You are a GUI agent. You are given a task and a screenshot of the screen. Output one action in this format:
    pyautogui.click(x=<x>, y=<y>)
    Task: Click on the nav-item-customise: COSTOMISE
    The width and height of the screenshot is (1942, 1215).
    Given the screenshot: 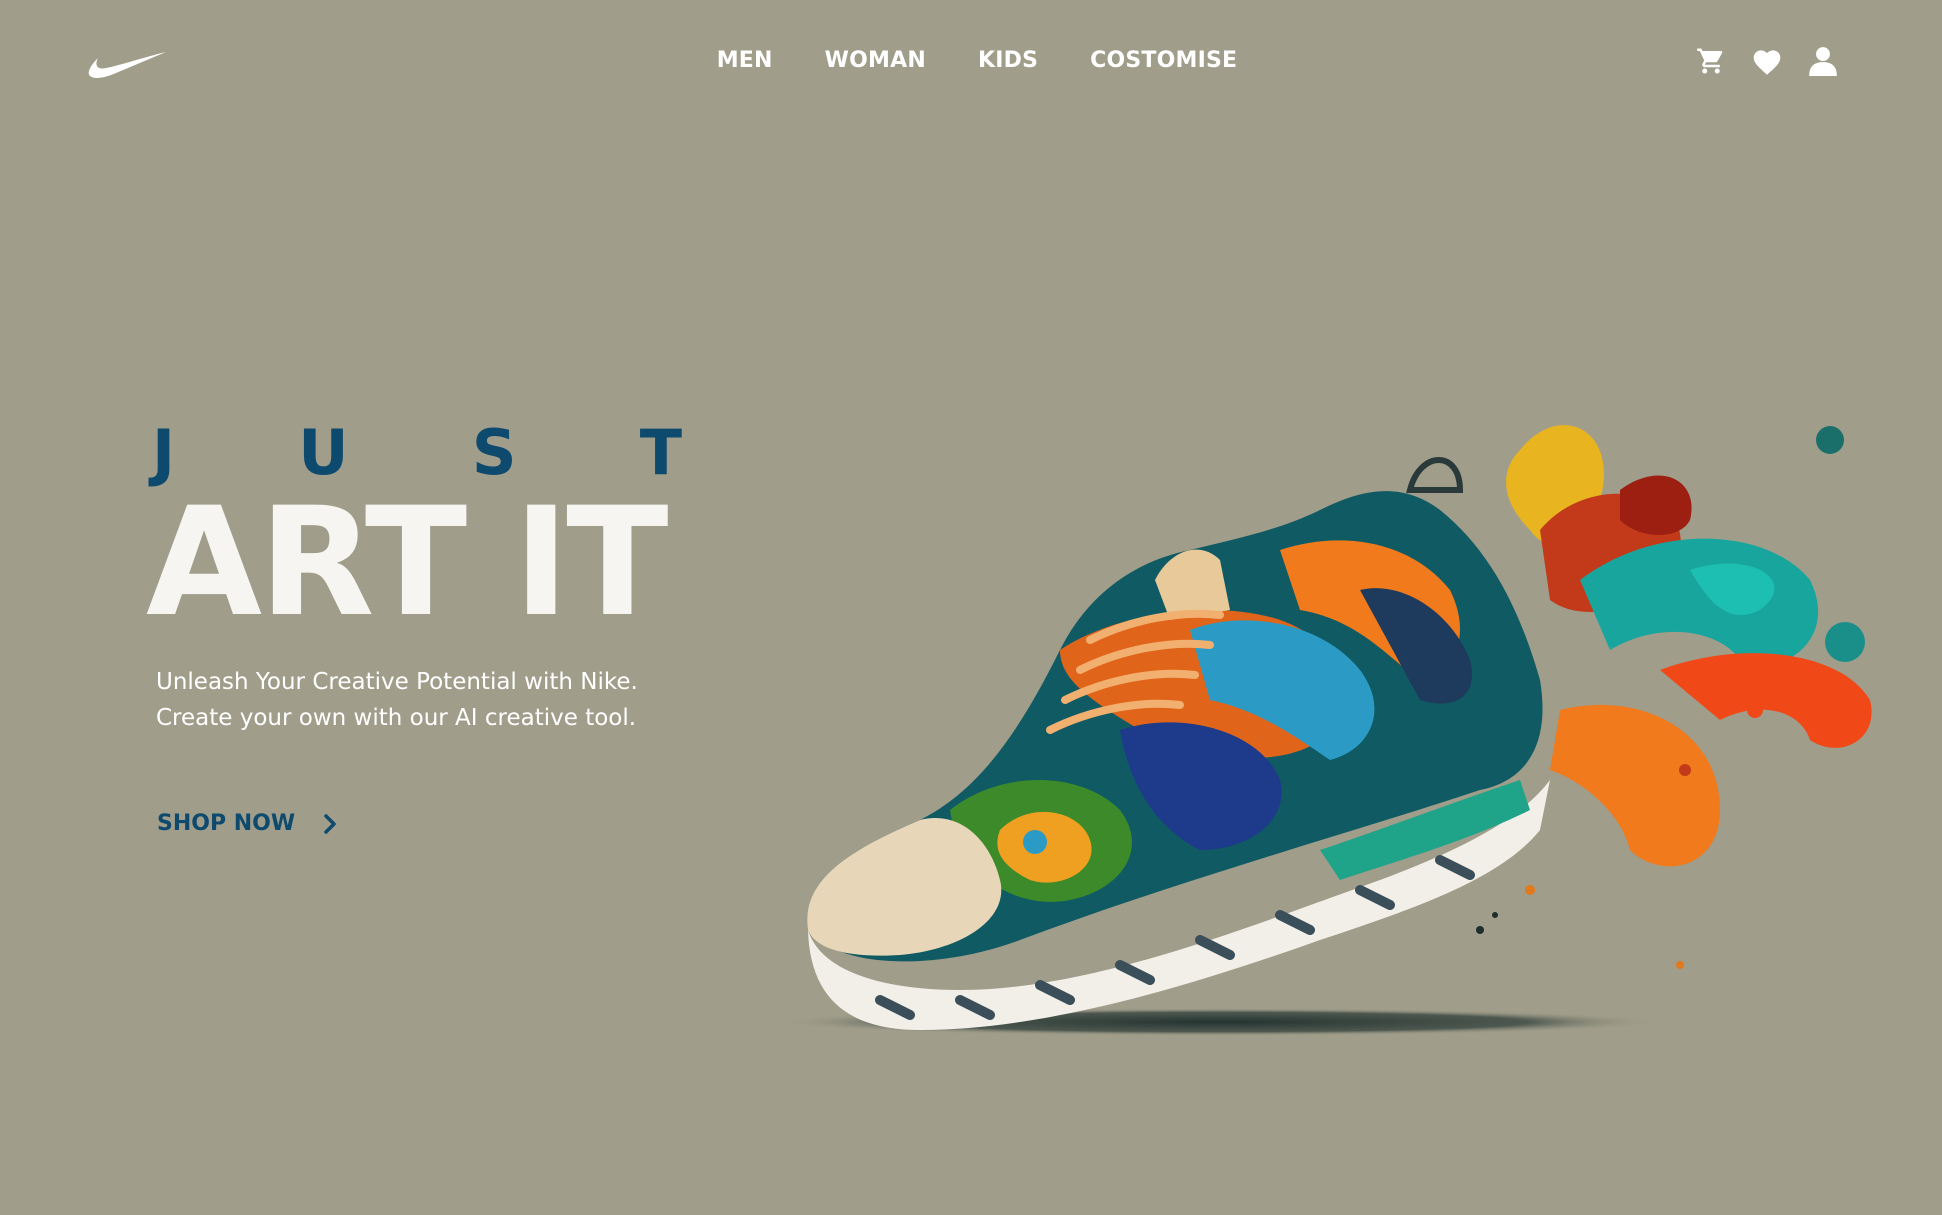 What is the action you would take?
    pyautogui.click(x=1163, y=61)
    